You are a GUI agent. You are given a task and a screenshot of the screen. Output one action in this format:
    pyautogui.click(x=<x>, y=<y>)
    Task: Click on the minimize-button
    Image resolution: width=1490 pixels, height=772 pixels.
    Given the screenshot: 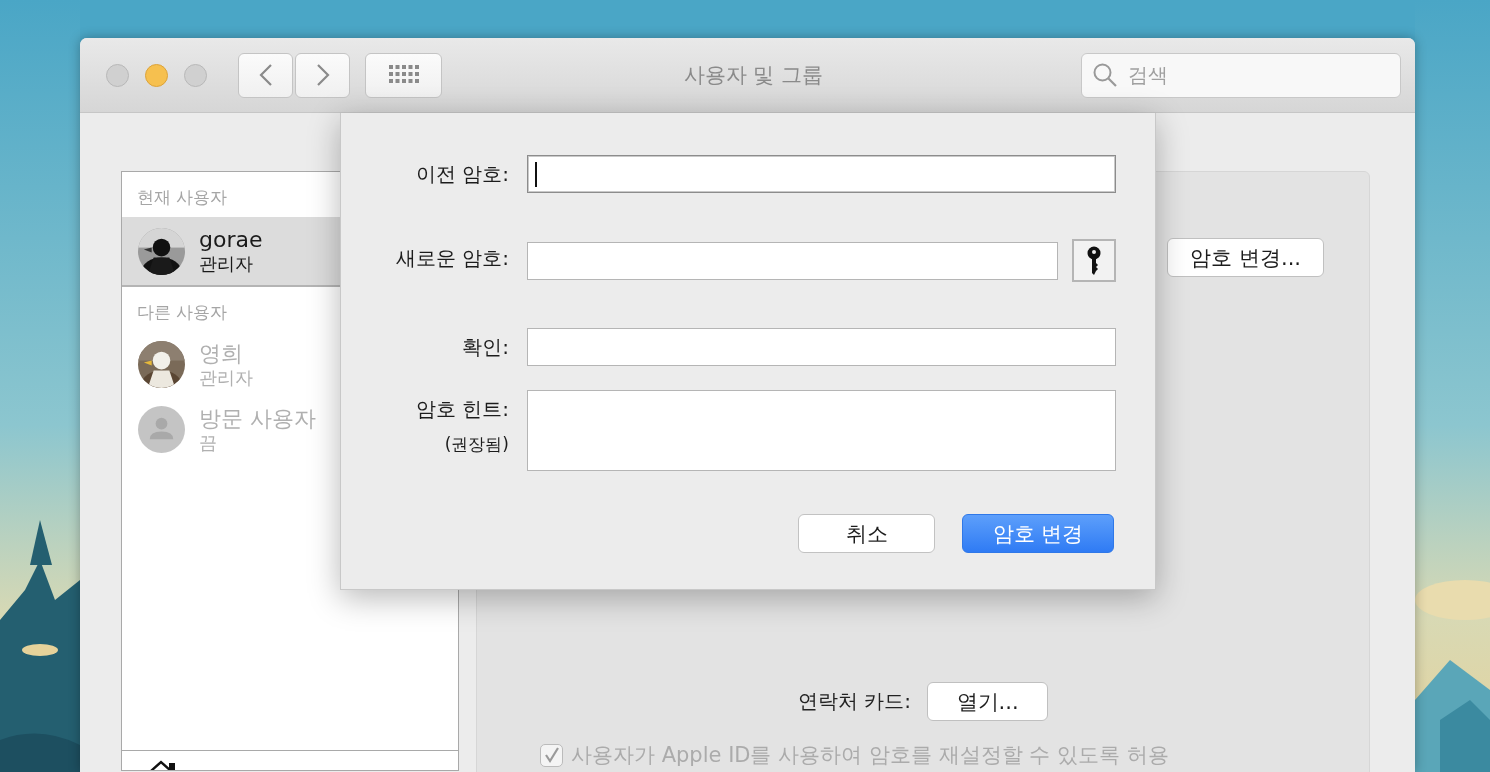 What is the action you would take?
    pyautogui.click(x=156, y=75)
    